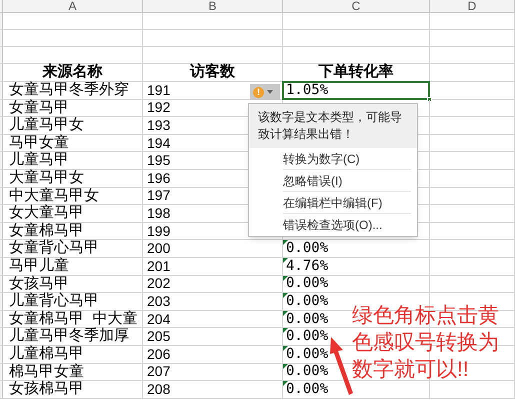 The height and width of the screenshot is (404, 515). Describe the element at coordinates (38, 266) in the screenshot. I see `table-cell-text: 马甲儿童` at that location.